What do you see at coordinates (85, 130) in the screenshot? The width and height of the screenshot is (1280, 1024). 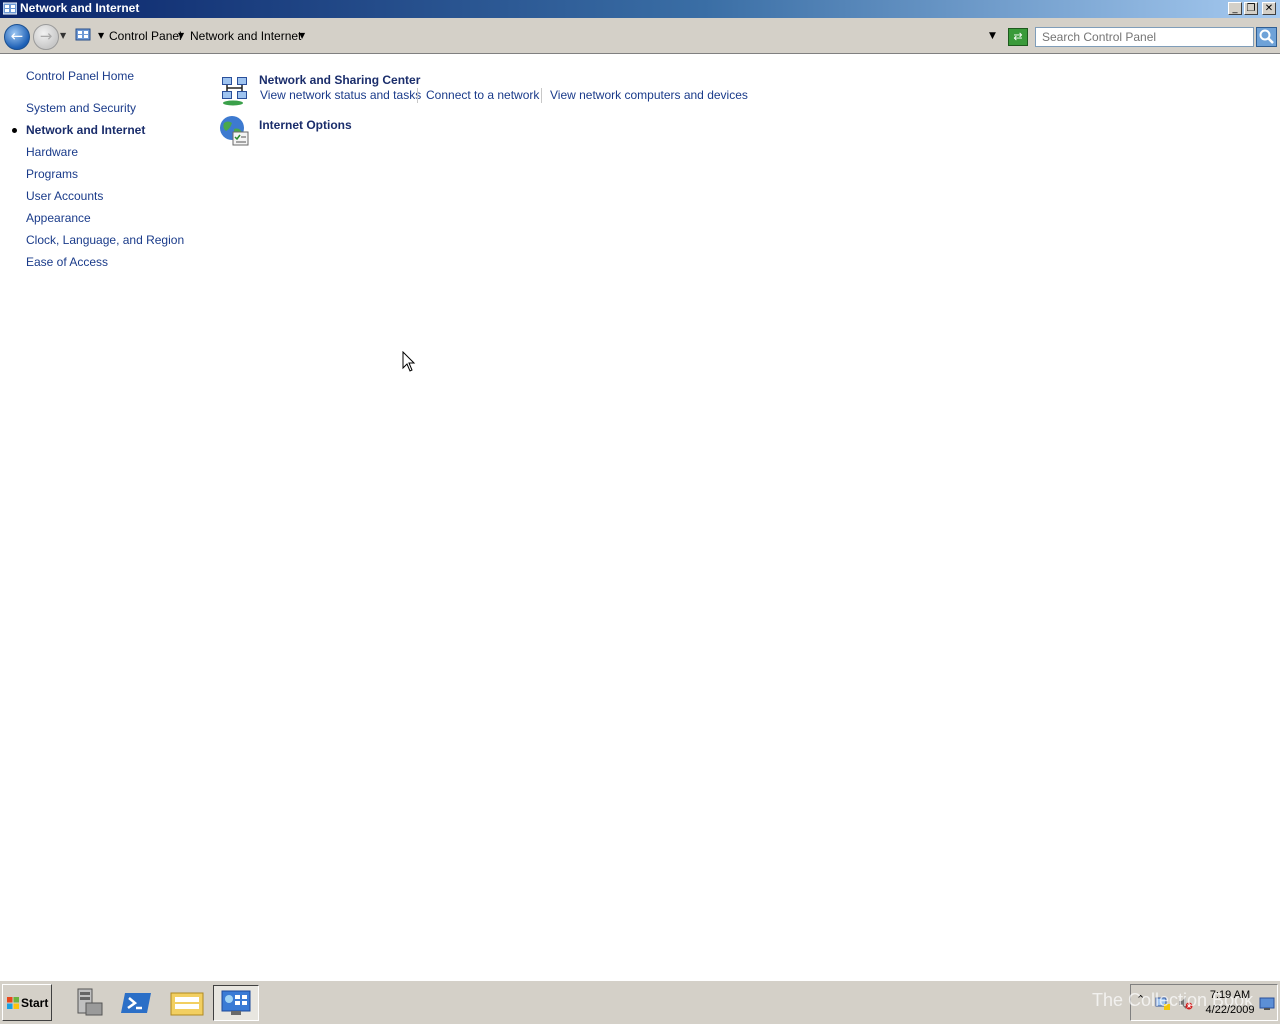 I see `nav-network-and-internet: Network and Internet` at bounding box center [85, 130].